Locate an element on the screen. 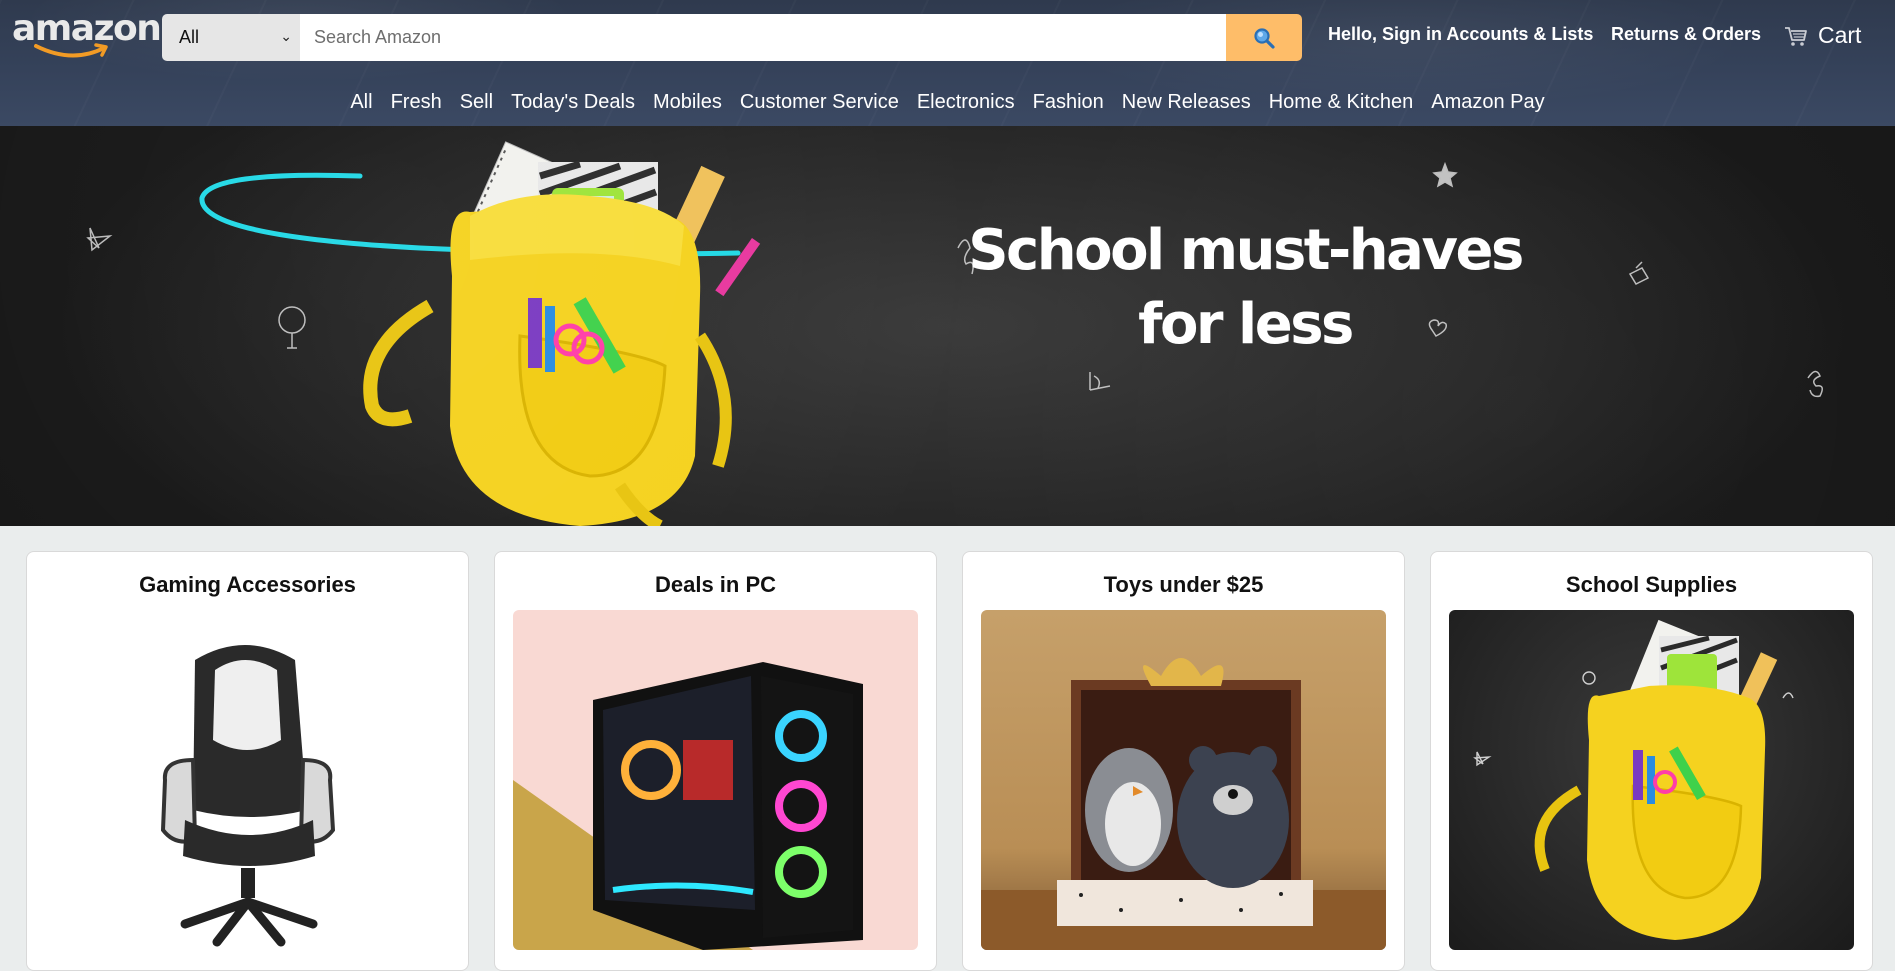  gaming-chair-image is located at coordinates (247, 780).